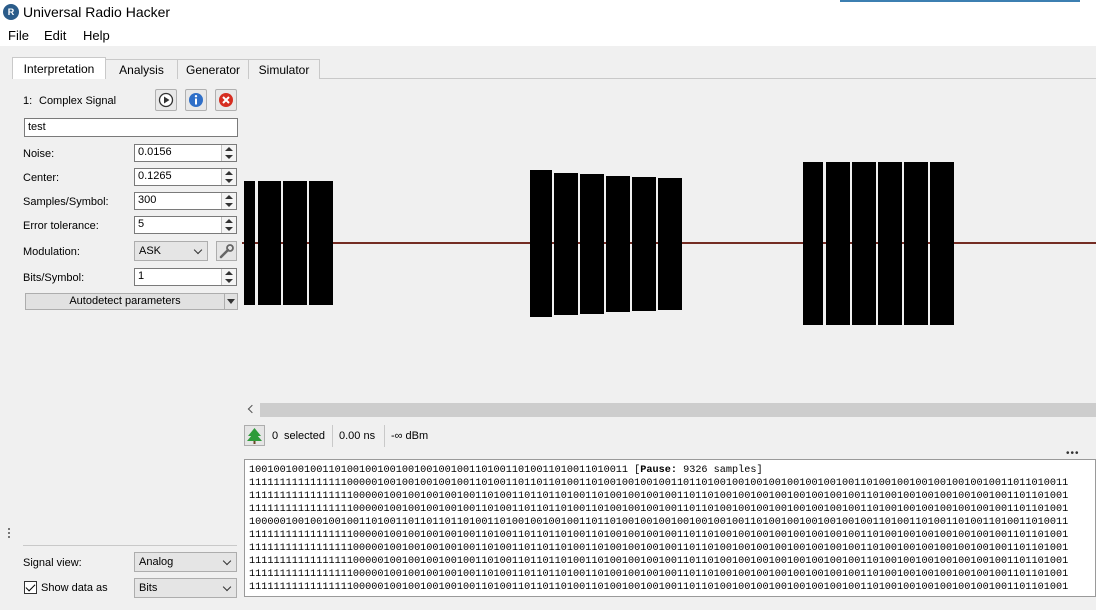  I want to click on noise-spinbox: 0.0156, so click(185, 153).